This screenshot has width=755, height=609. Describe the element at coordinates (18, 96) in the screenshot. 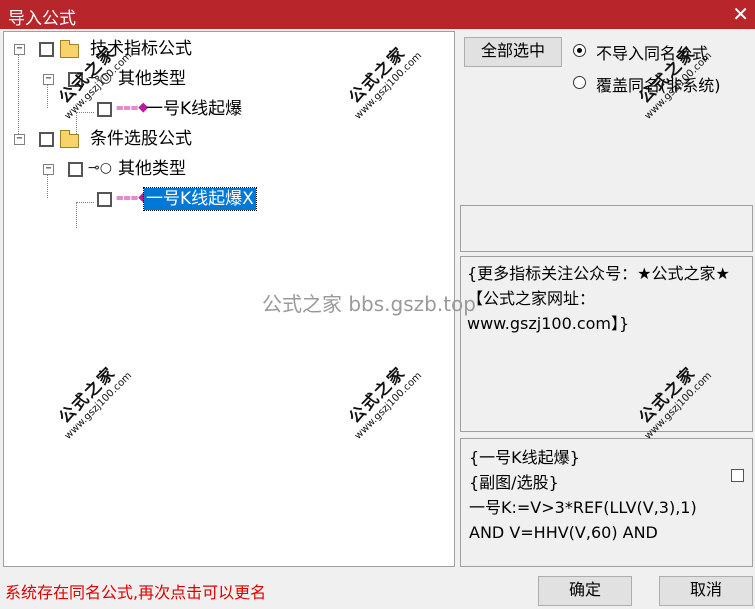

I see `tree-line` at that location.